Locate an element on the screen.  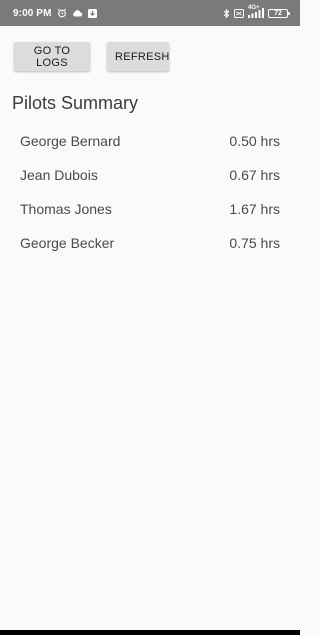
network-type-label: 4G+ is located at coordinates (254, 8).